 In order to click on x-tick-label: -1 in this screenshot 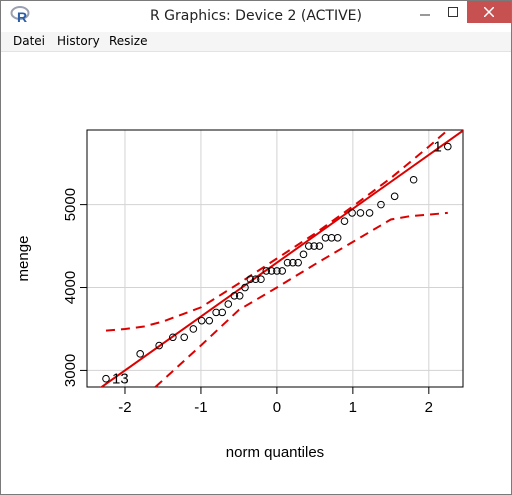, I will do `click(200, 407)`.